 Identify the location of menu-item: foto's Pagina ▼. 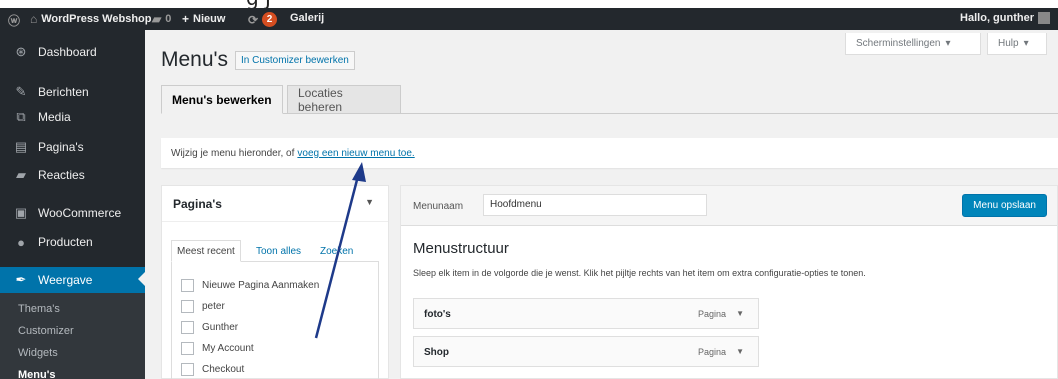
(586, 313).